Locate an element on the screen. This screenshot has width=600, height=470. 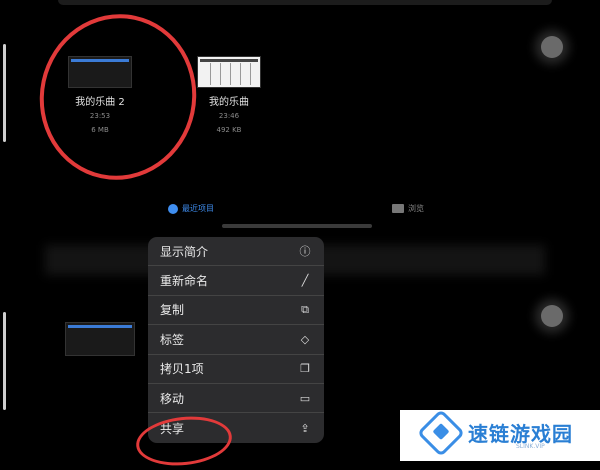
pencil-icon: ╱ is located at coordinates (305, 281).